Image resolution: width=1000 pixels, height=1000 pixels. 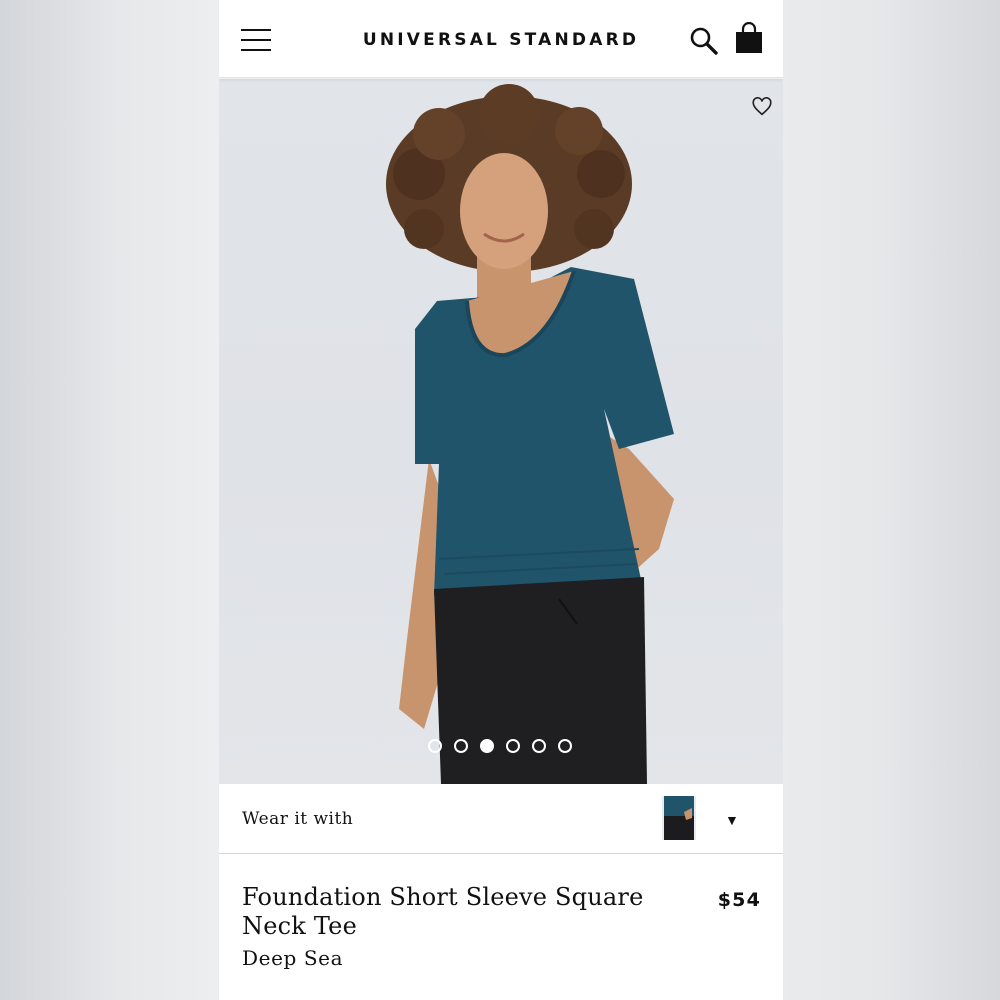 What do you see at coordinates (732, 820) in the screenshot?
I see `triangle-down-icon: ▼` at bounding box center [732, 820].